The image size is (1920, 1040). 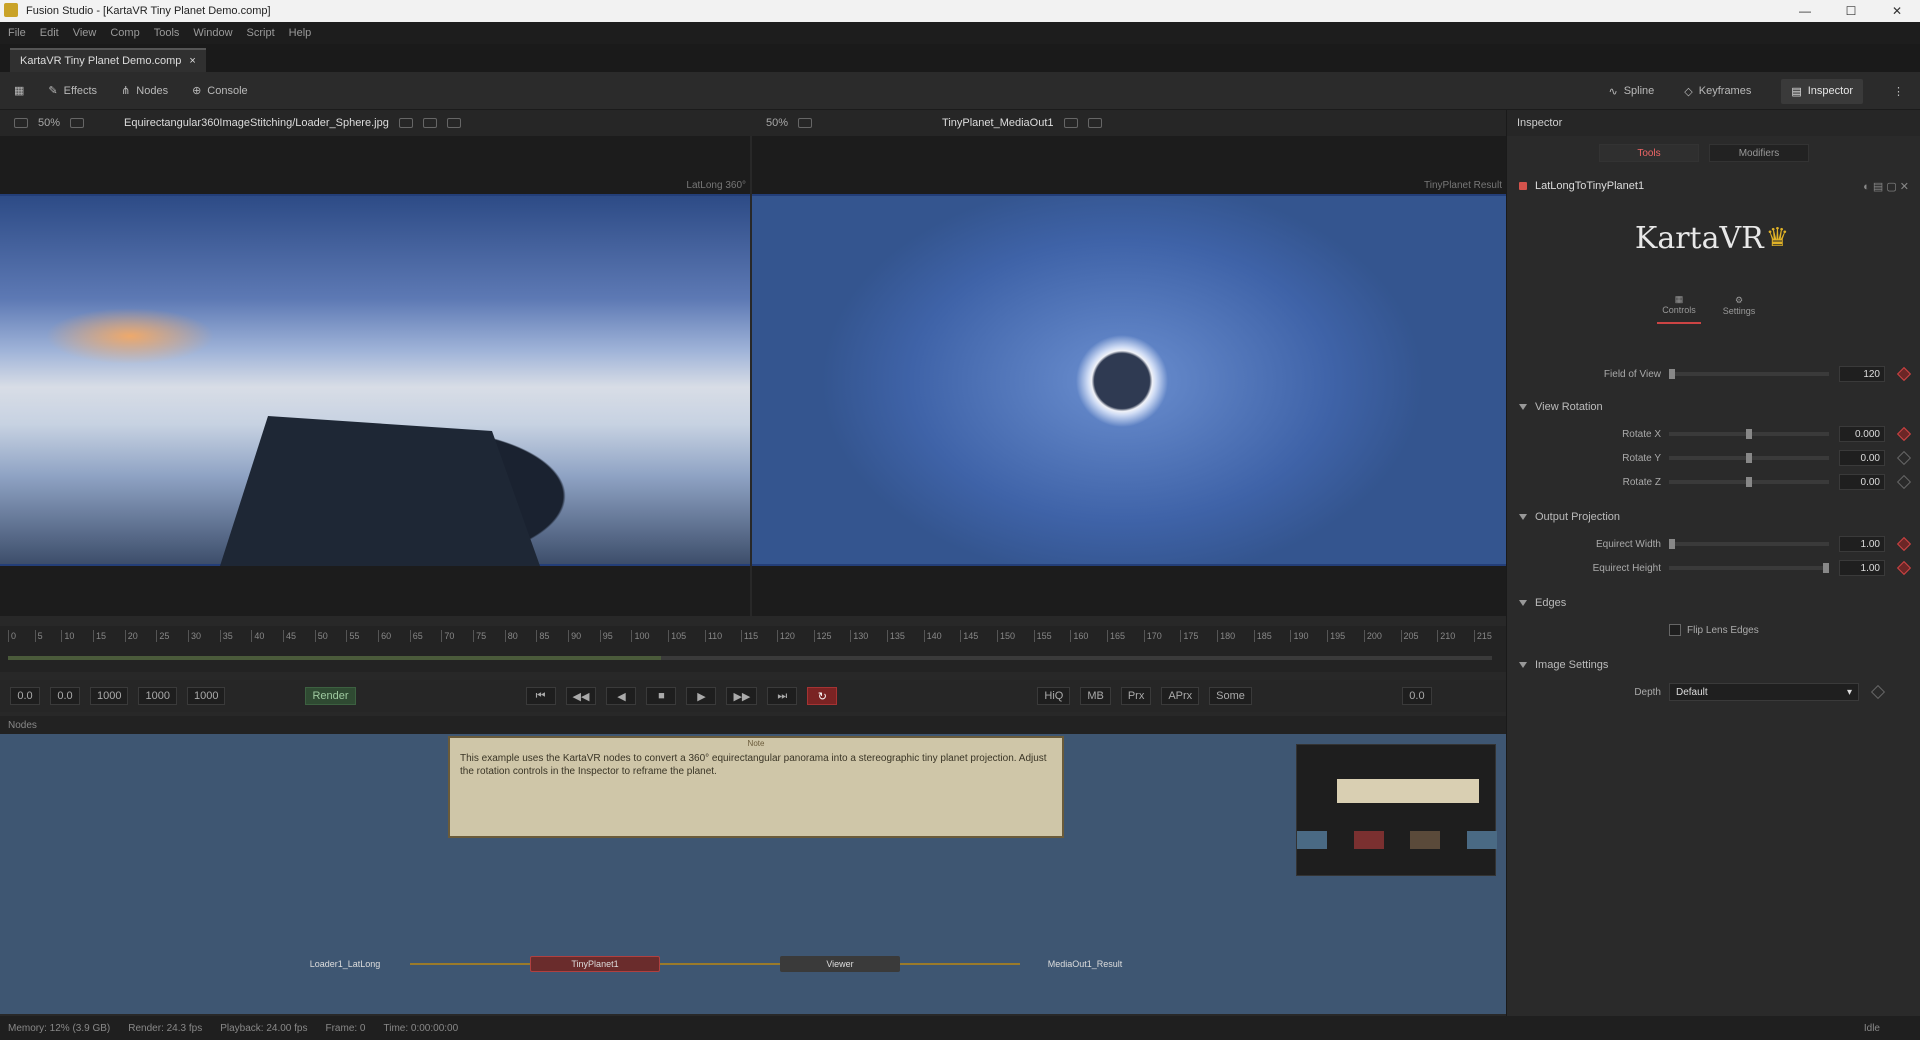 What do you see at coordinates (300, 33) in the screenshot?
I see `menu-help: Help` at bounding box center [300, 33].